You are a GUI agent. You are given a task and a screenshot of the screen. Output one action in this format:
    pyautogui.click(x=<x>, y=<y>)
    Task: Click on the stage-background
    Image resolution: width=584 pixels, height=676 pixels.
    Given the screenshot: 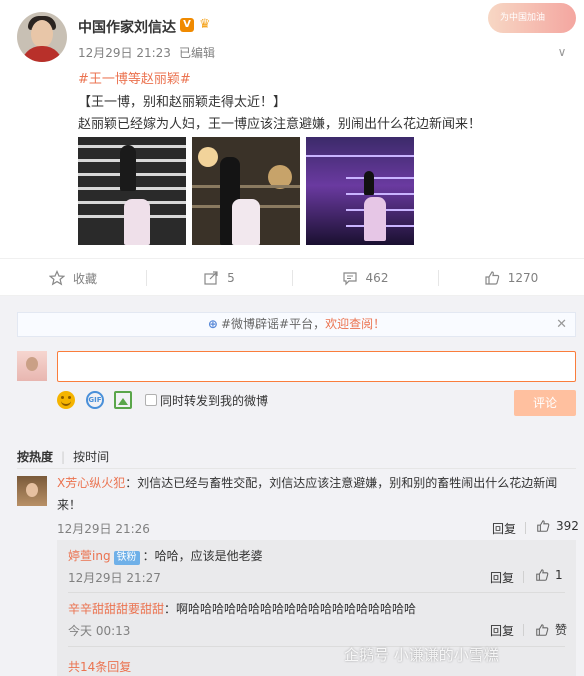 What is the action you would take?
    pyautogui.click(x=360, y=191)
    